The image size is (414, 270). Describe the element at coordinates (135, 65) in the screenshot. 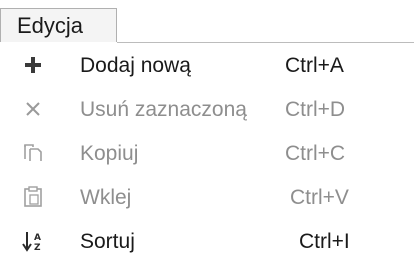

I see `menu-item-add-label: Dodaj nową` at that location.